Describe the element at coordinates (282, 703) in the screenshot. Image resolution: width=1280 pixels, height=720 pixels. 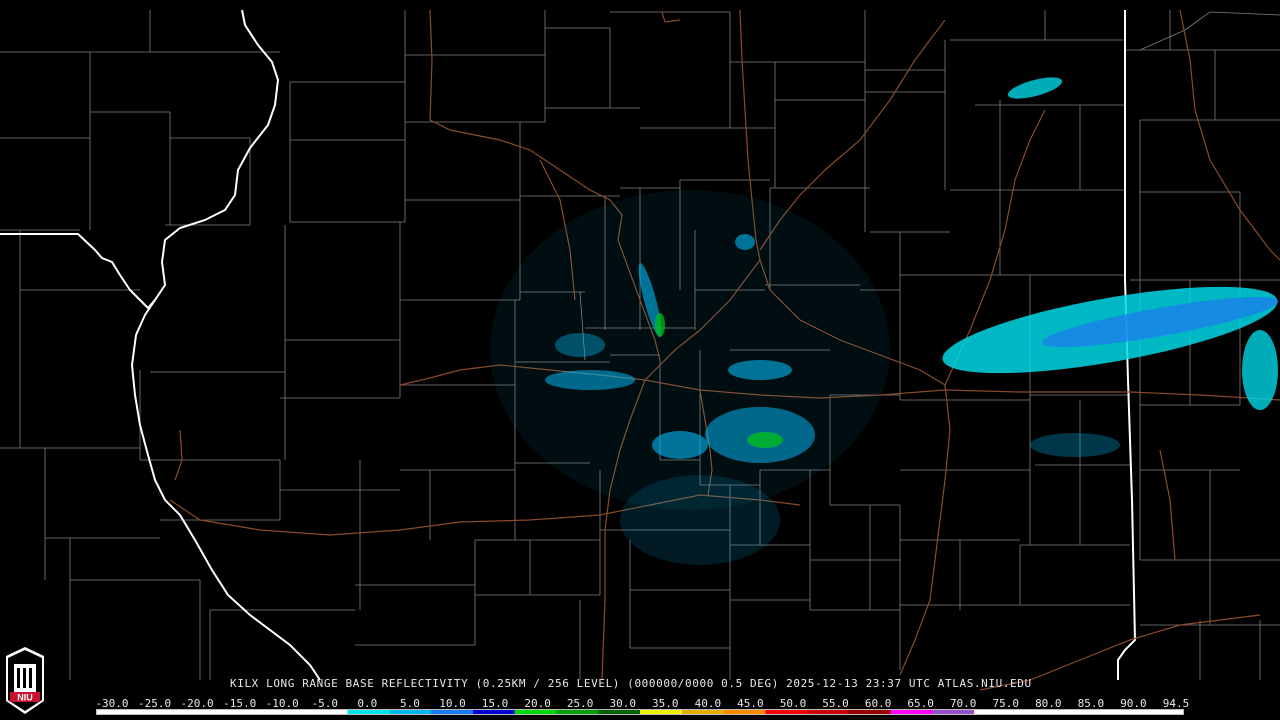
I see `scale-tick-label: -10.0` at that location.